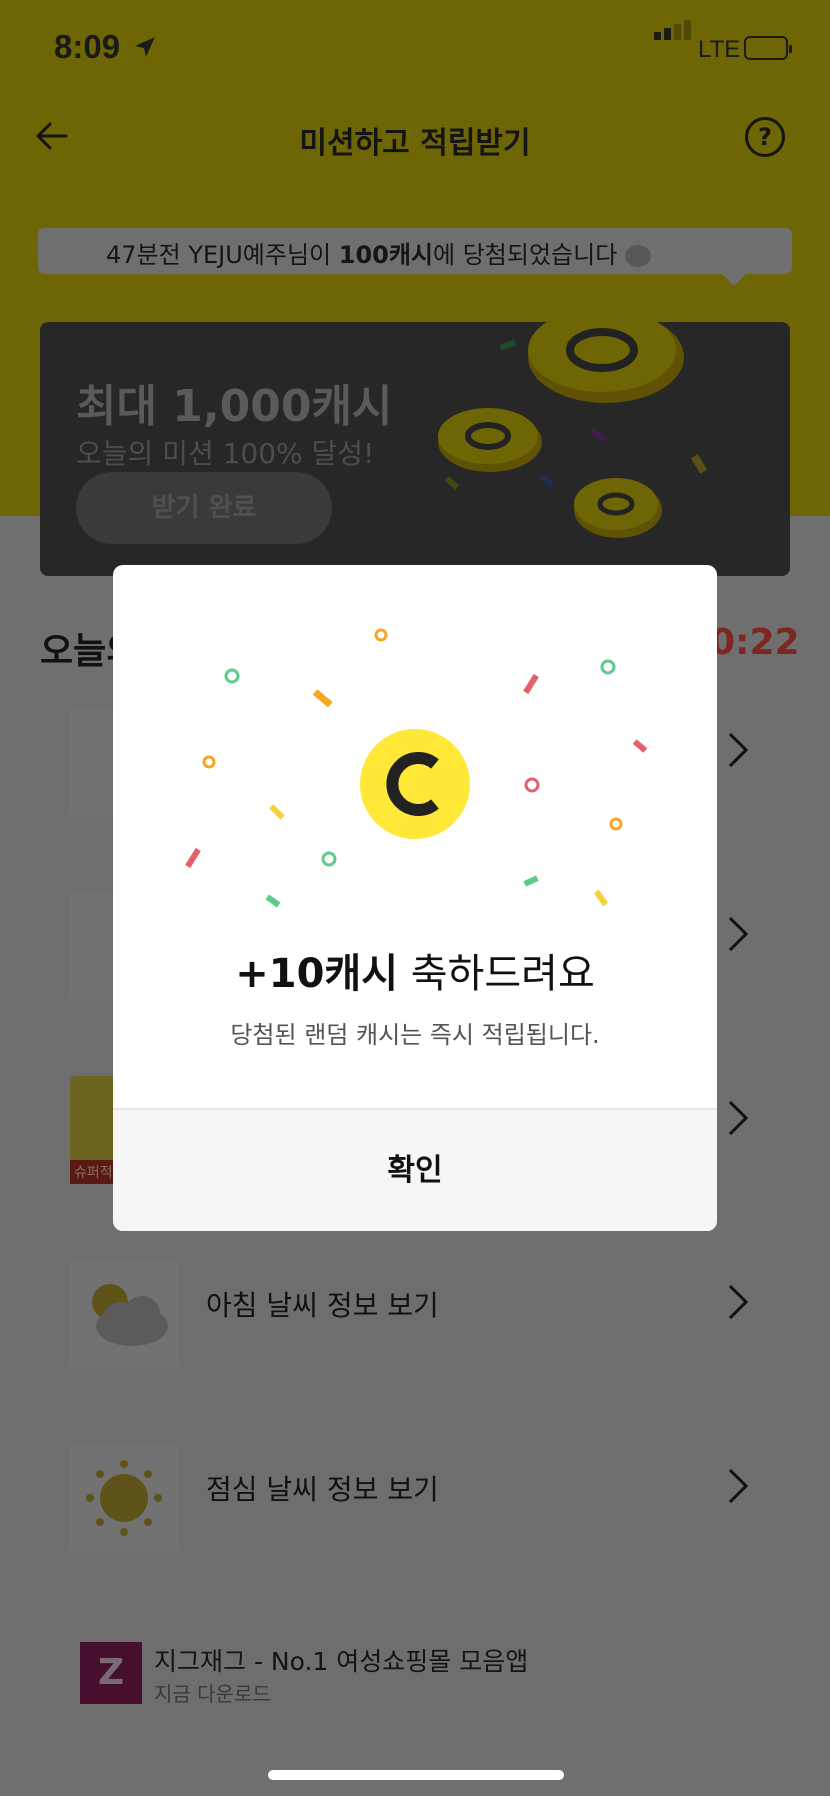 The image size is (830, 1796). I want to click on help-icon: ?, so click(765, 137).